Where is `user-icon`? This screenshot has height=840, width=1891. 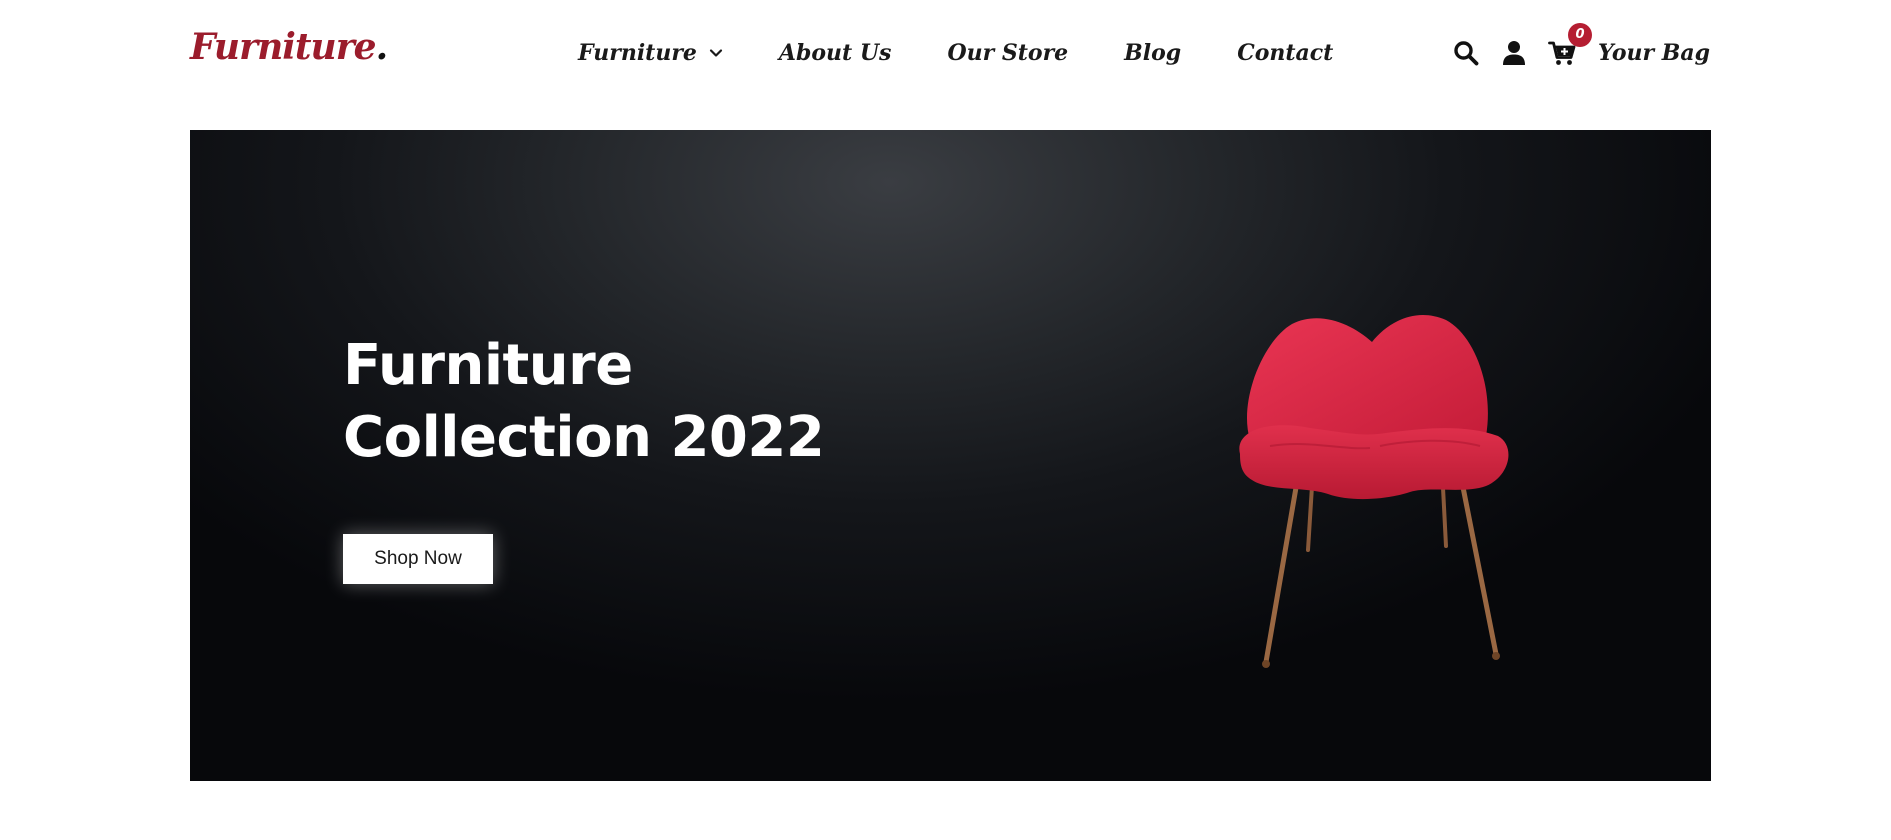
user-icon is located at coordinates (1514, 53).